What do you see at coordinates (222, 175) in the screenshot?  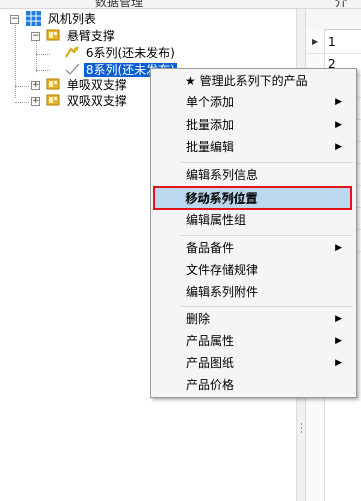 I see `menu-item-label: 编辑系列信息` at bounding box center [222, 175].